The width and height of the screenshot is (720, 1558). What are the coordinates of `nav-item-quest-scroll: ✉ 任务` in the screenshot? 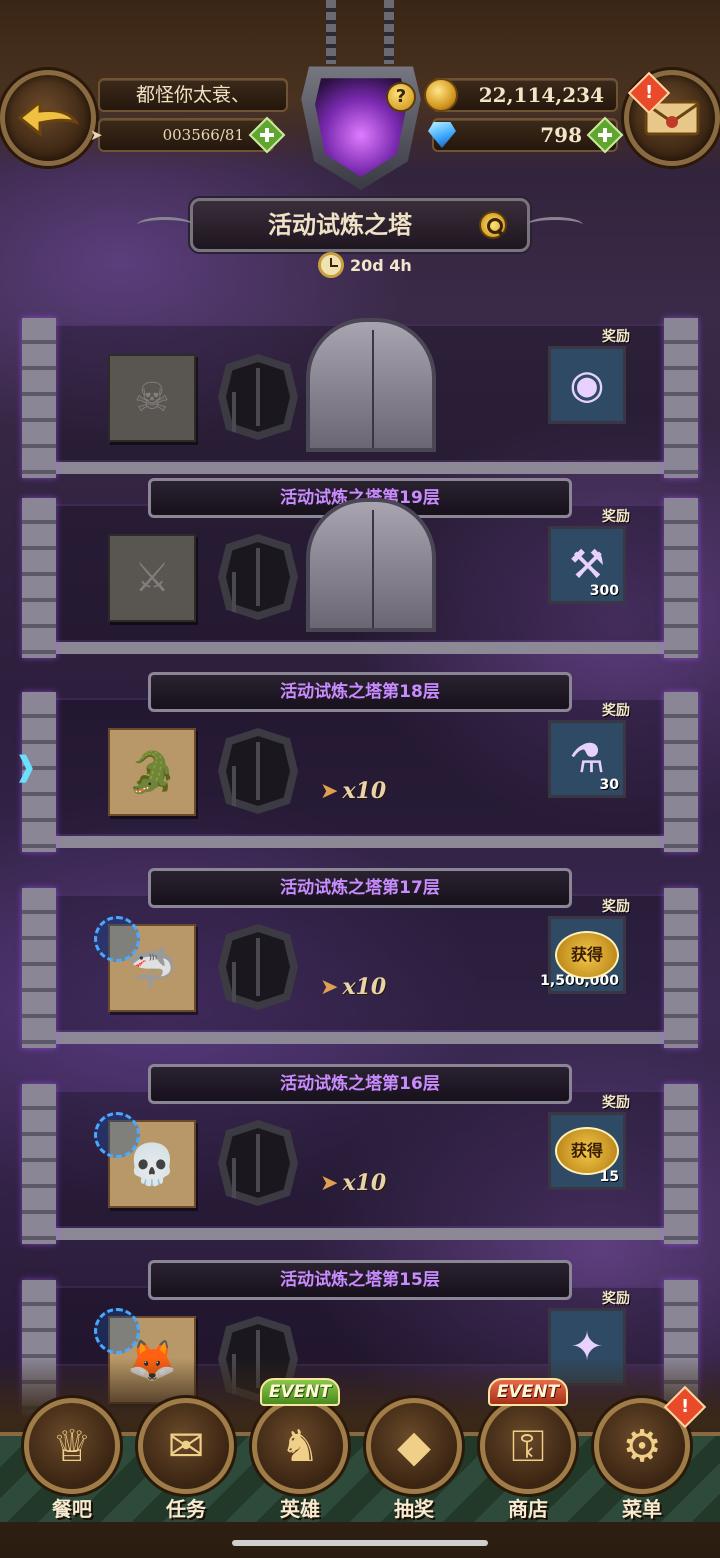 It's located at (186, 1447).